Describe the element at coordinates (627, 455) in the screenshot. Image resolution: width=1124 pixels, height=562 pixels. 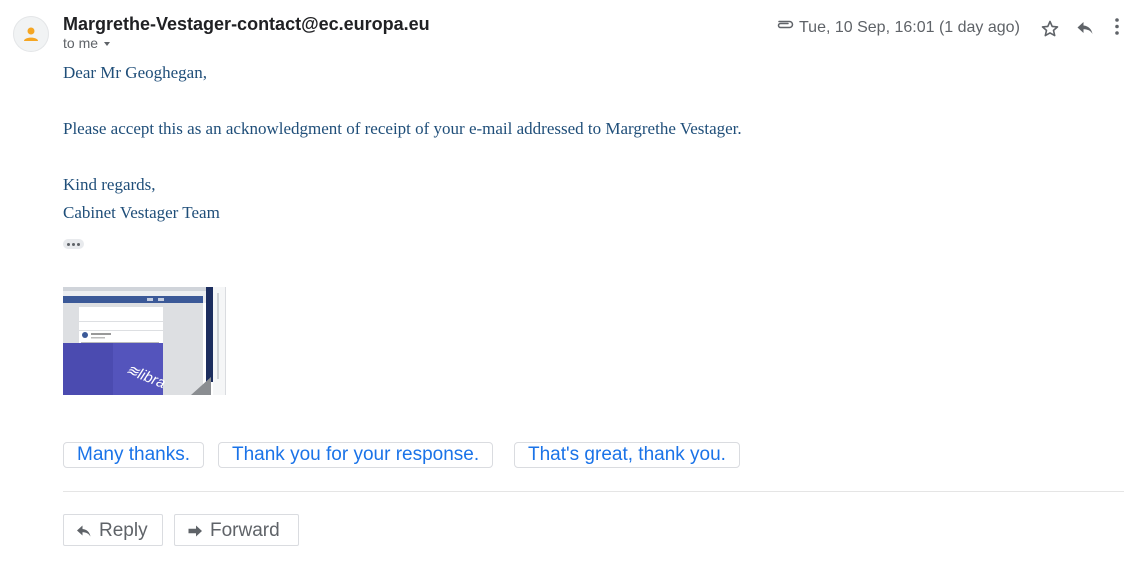
I see `smart-reply-3: That's great, thank you.` at that location.